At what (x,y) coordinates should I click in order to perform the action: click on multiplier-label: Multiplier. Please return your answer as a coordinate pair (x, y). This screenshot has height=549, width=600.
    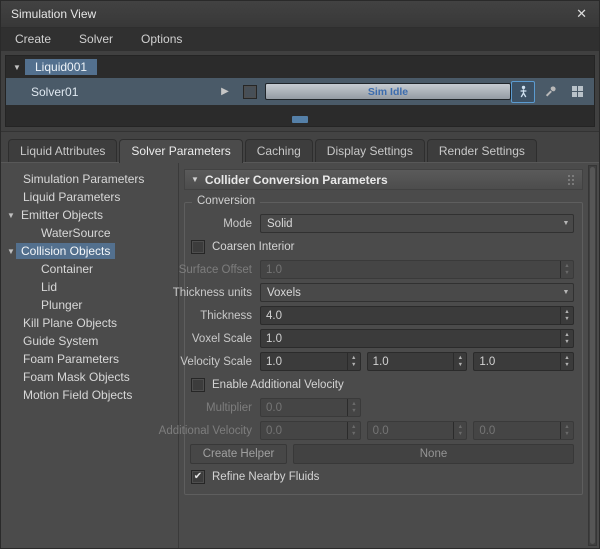
    Looking at the image, I should click on (228, 407).